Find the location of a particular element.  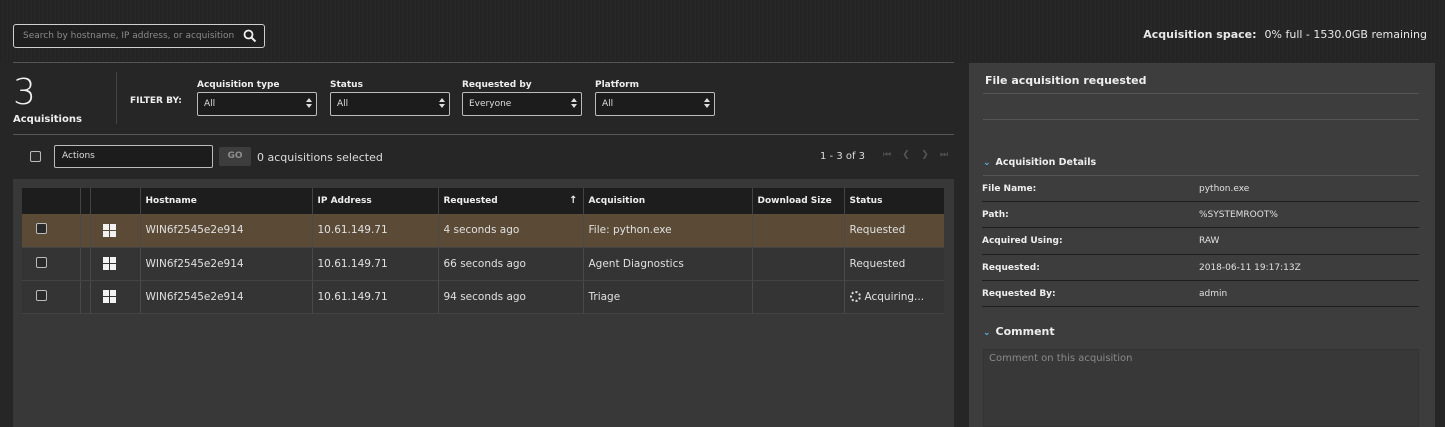

comment-input is located at coordinates (1201, 388).